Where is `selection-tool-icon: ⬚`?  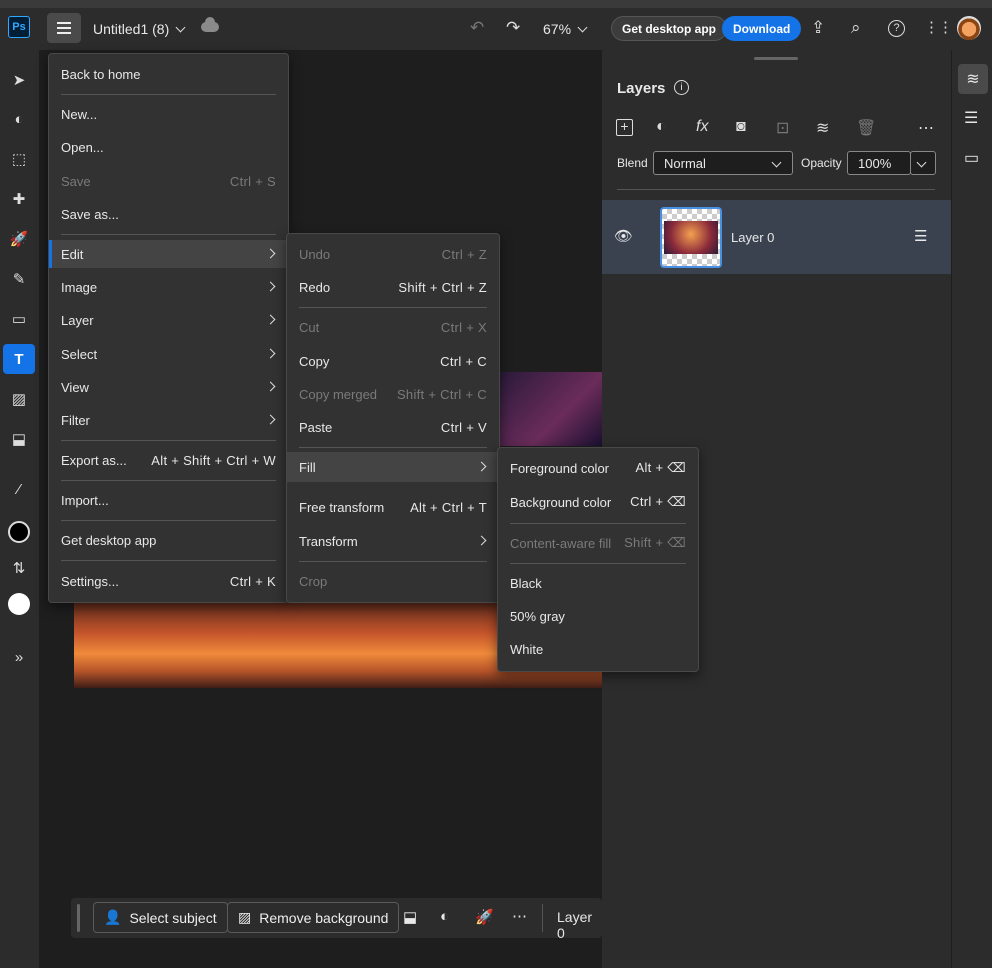 selection-tool-icon: ⬚ is located at coordinates (19, 159).